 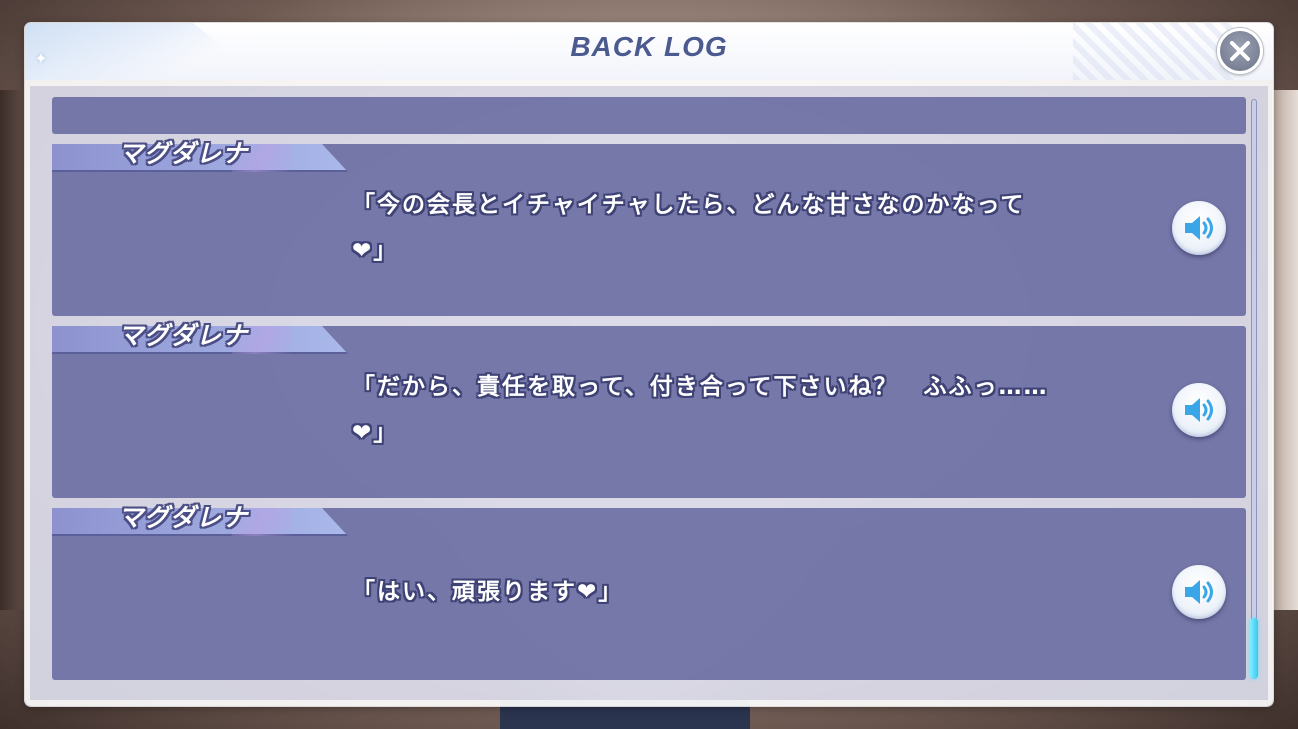 I want to click on backlog-header: ✦ BACK LOG, so click(x=649, y=51).